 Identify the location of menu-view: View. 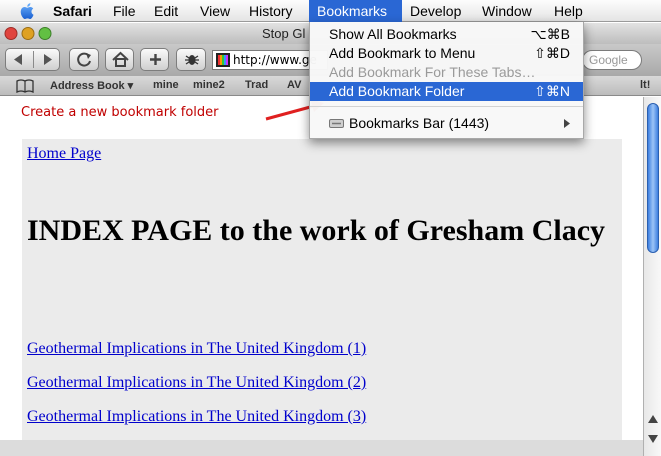
(215, 11).